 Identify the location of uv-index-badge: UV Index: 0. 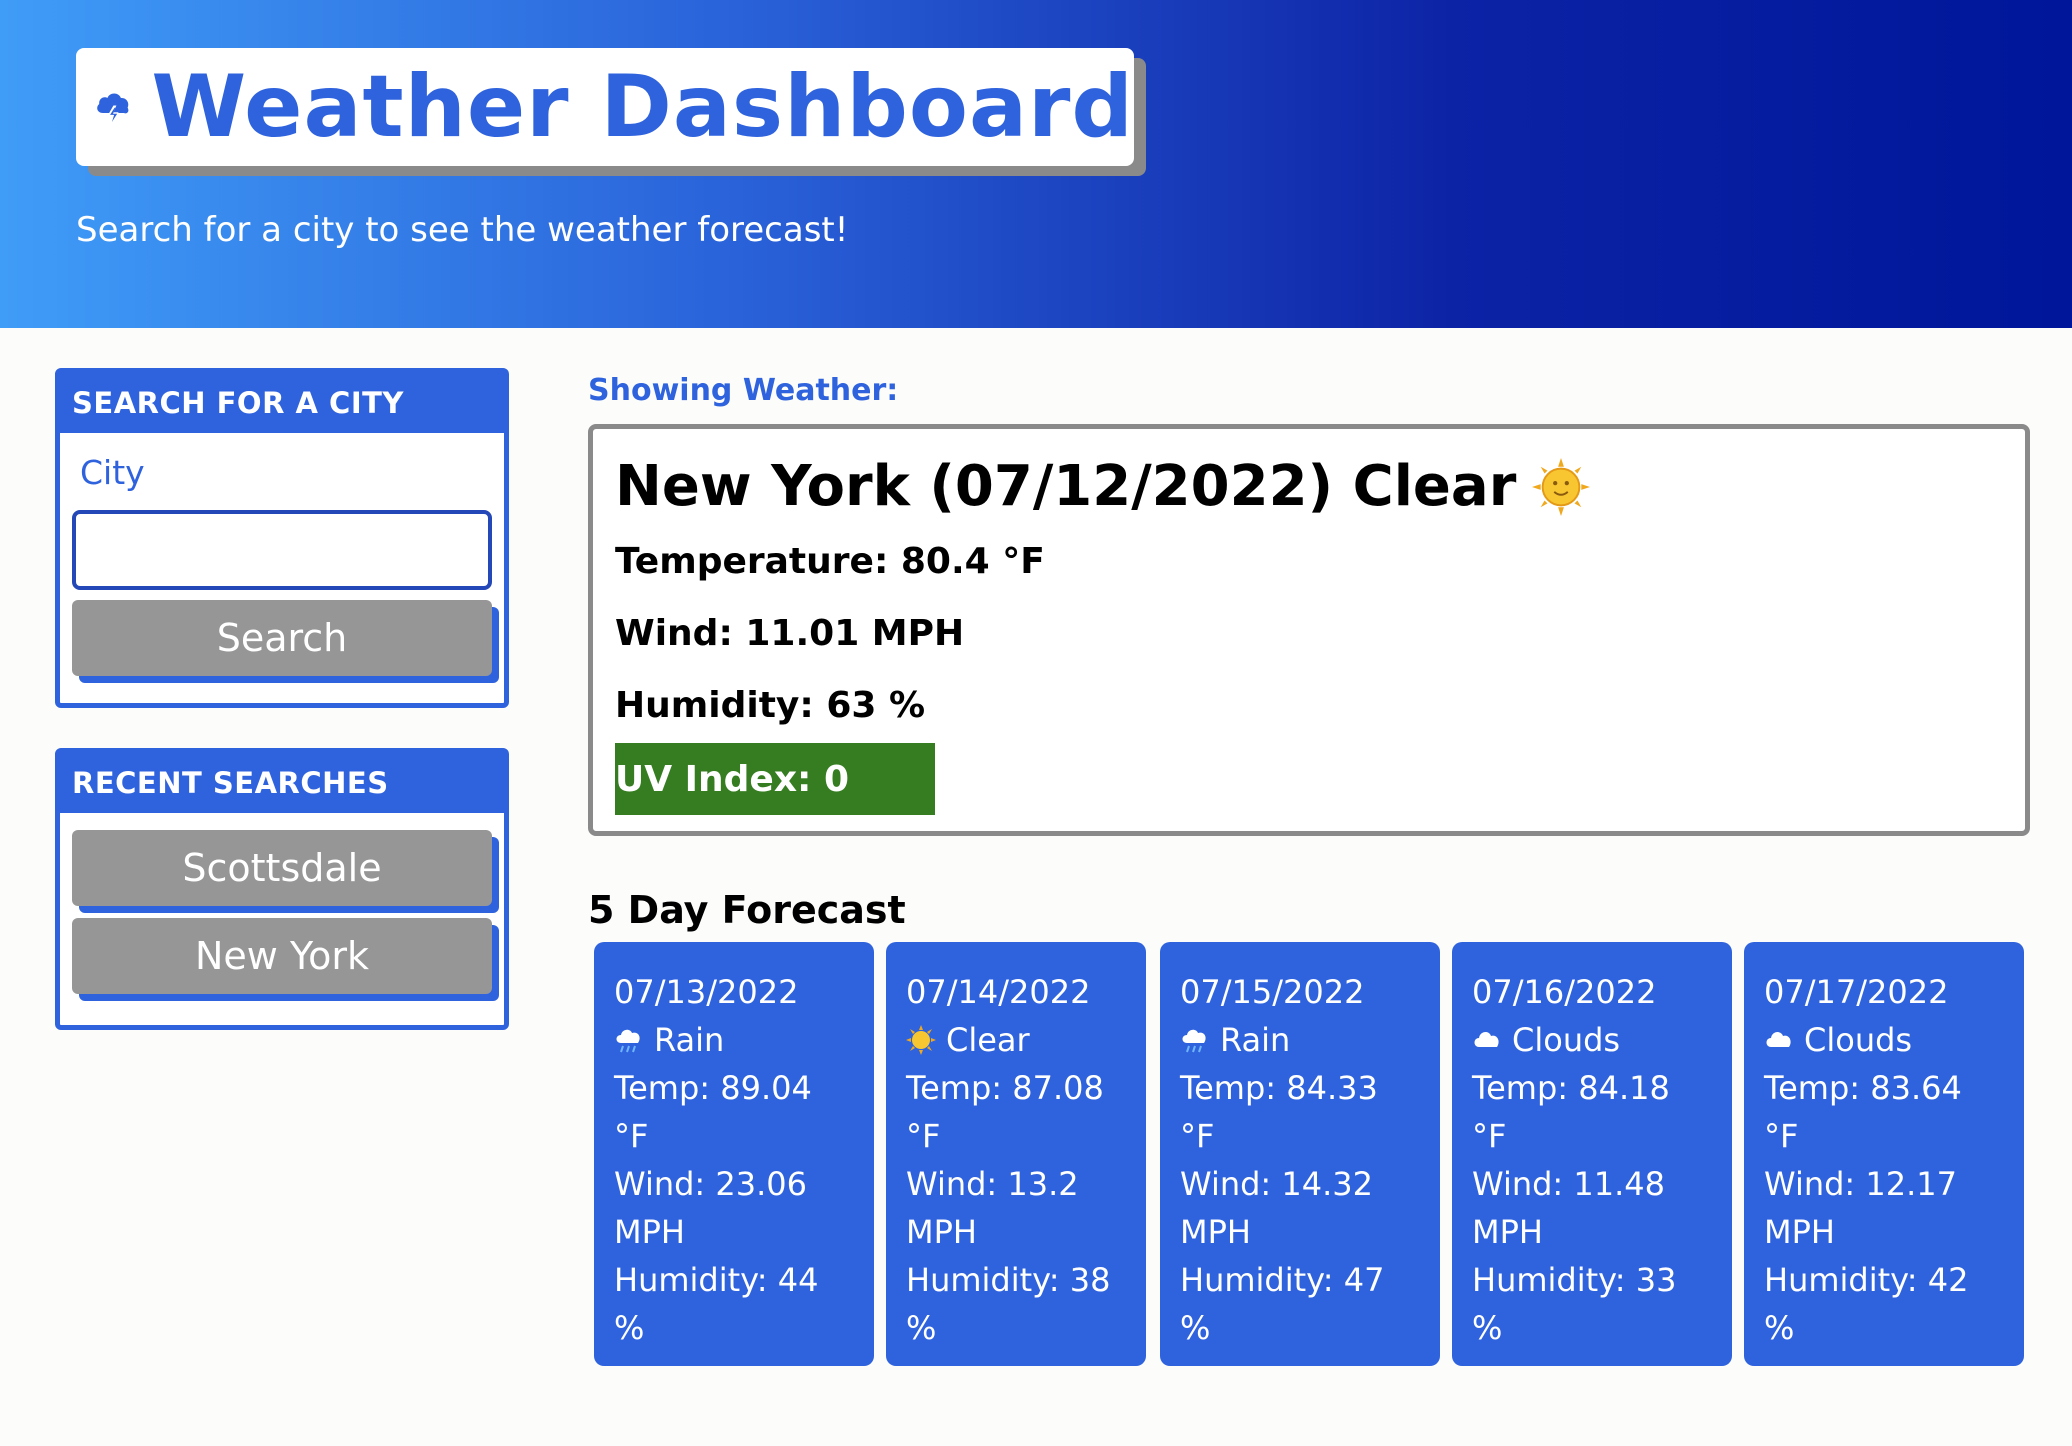
(775, 779).